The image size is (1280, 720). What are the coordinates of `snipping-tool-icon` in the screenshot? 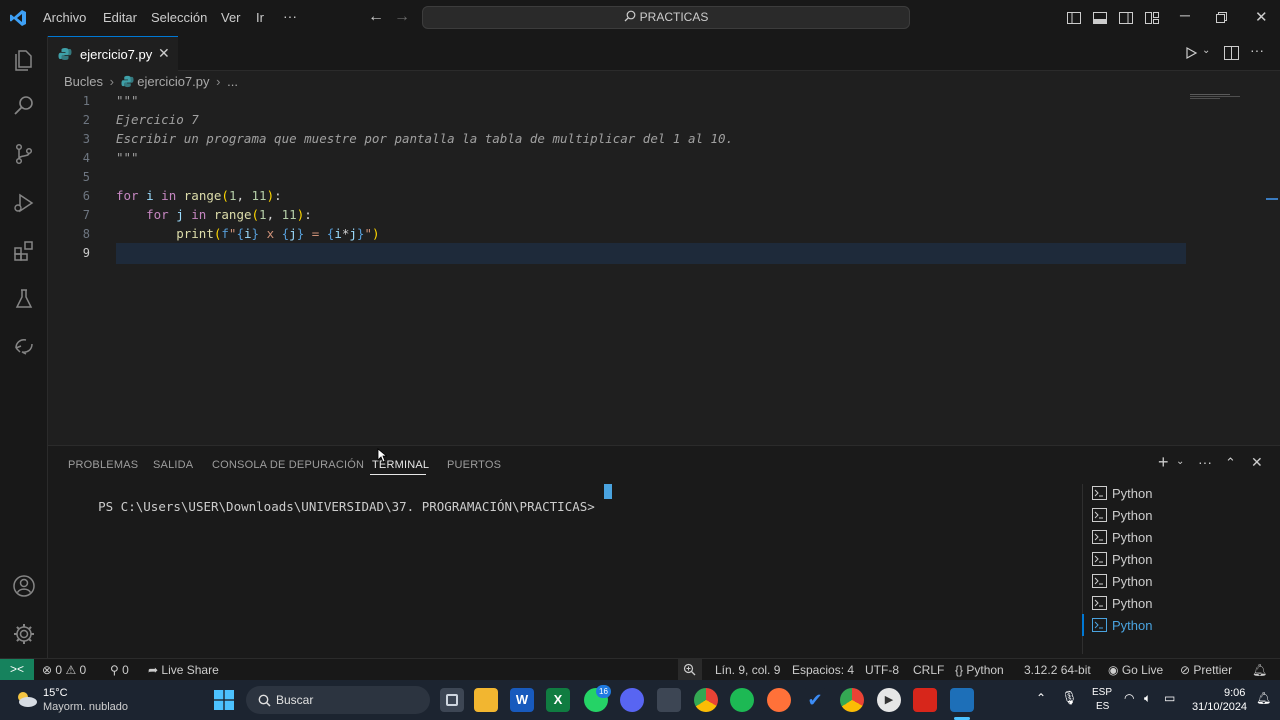 It's located at (669, 700).